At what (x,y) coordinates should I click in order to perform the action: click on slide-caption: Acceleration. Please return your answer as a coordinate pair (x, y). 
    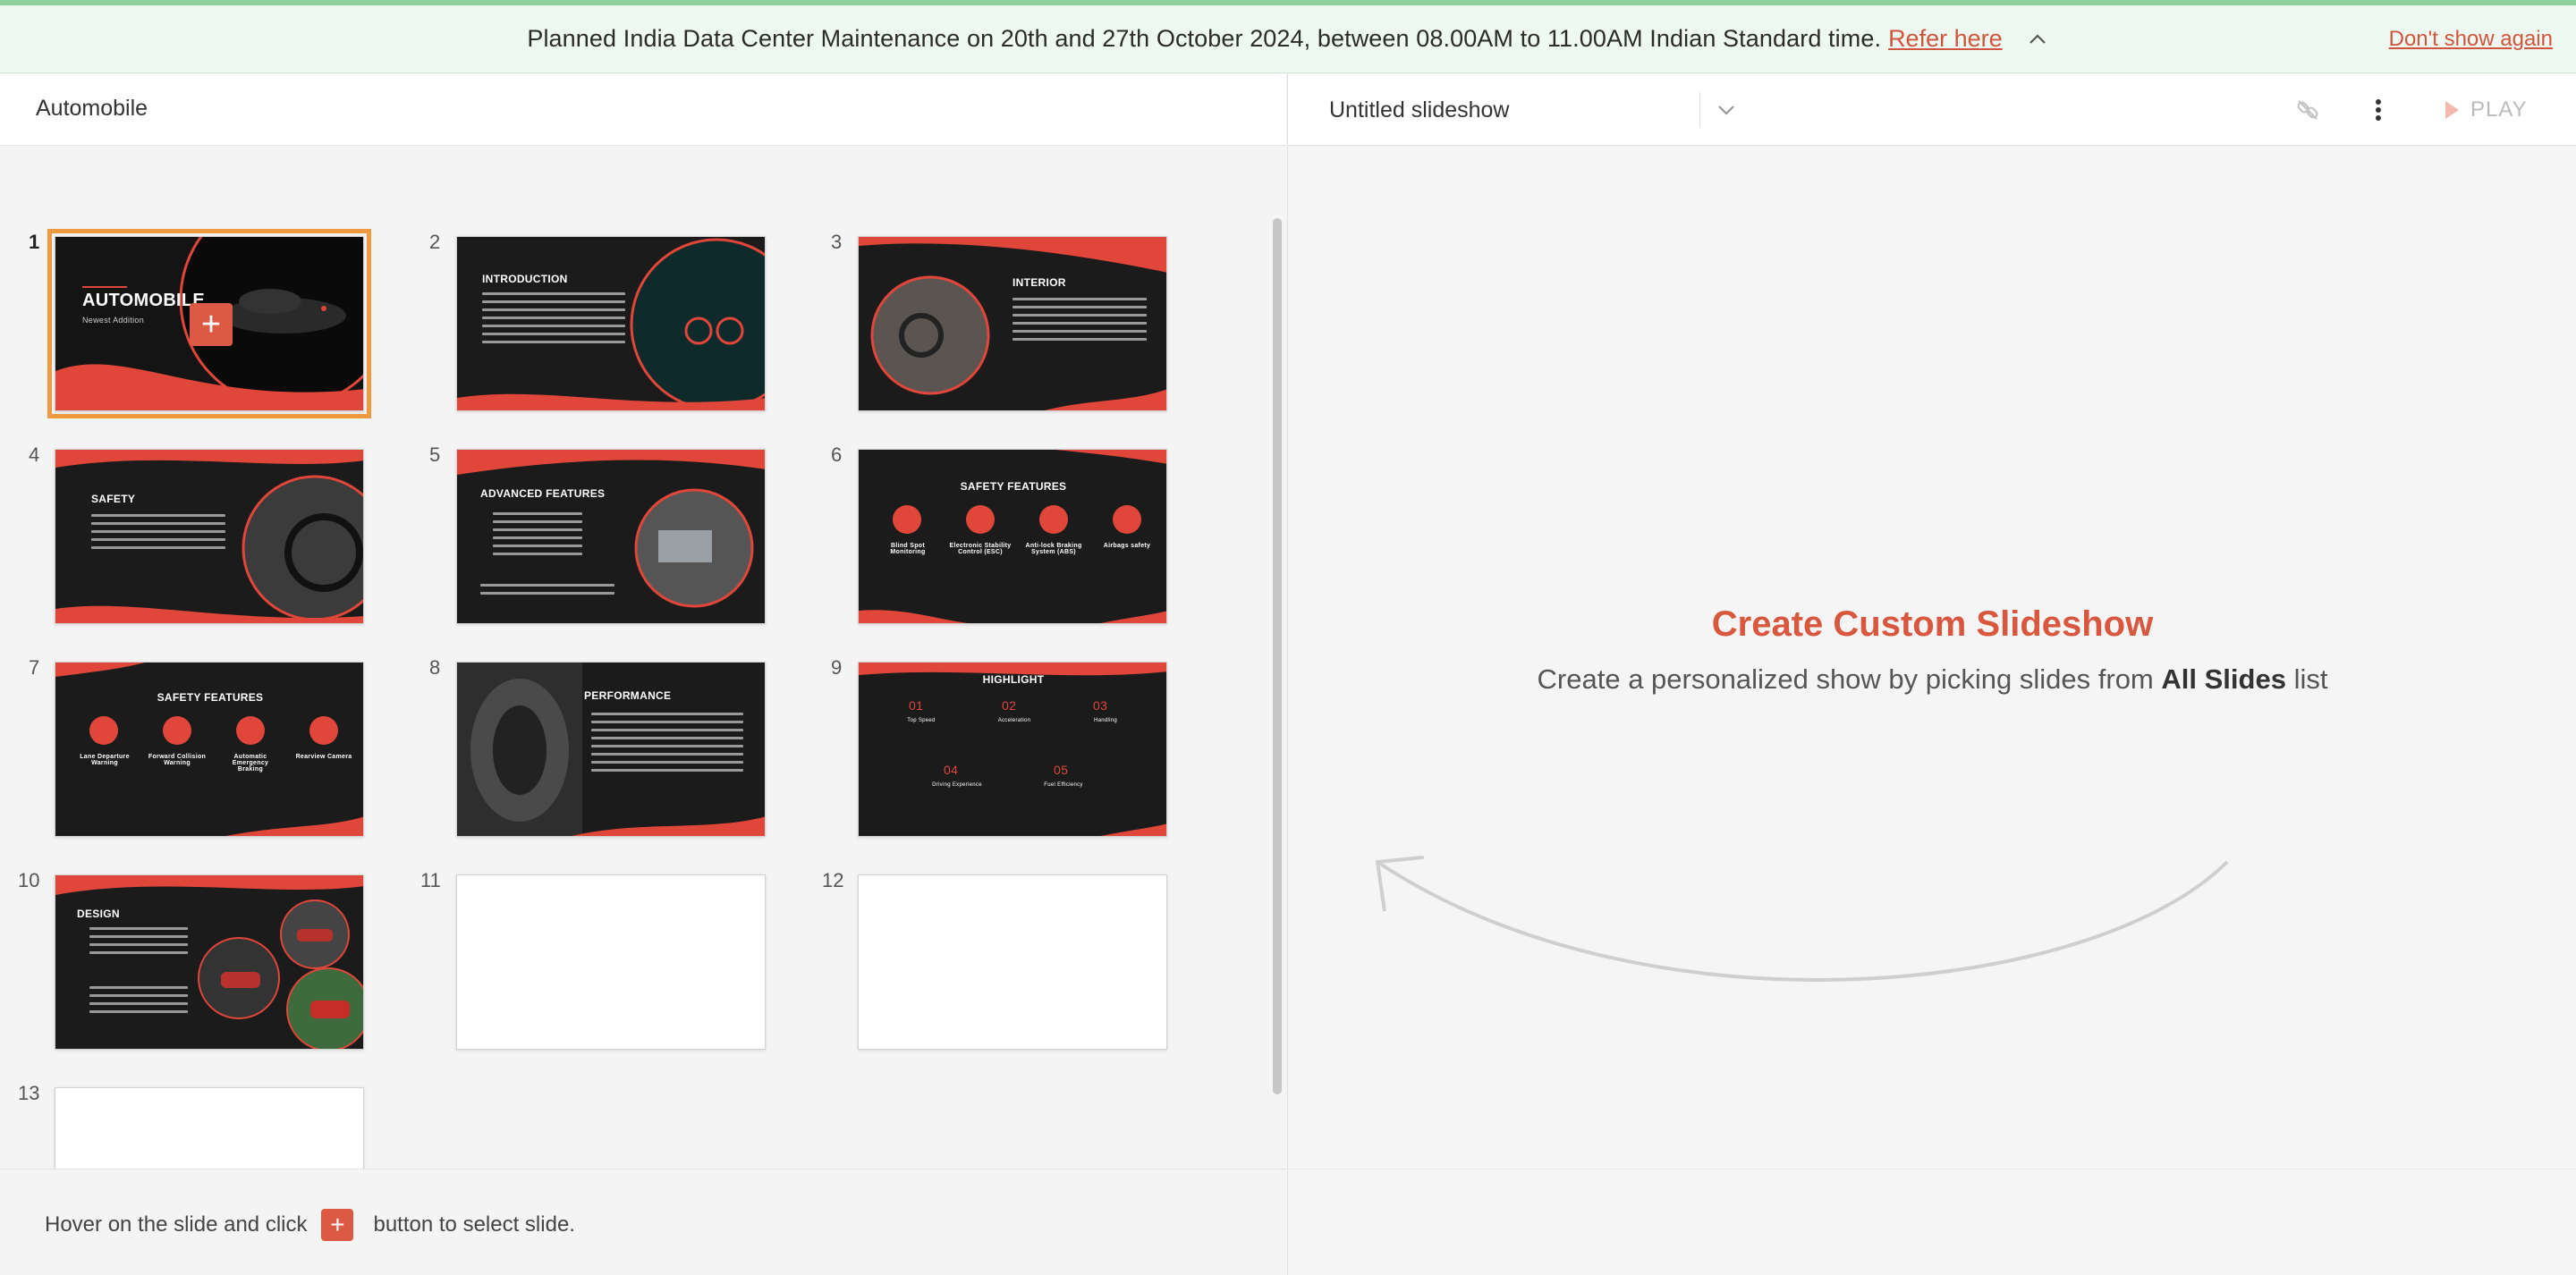
    Looking at the image, I should click on (1014, 720).